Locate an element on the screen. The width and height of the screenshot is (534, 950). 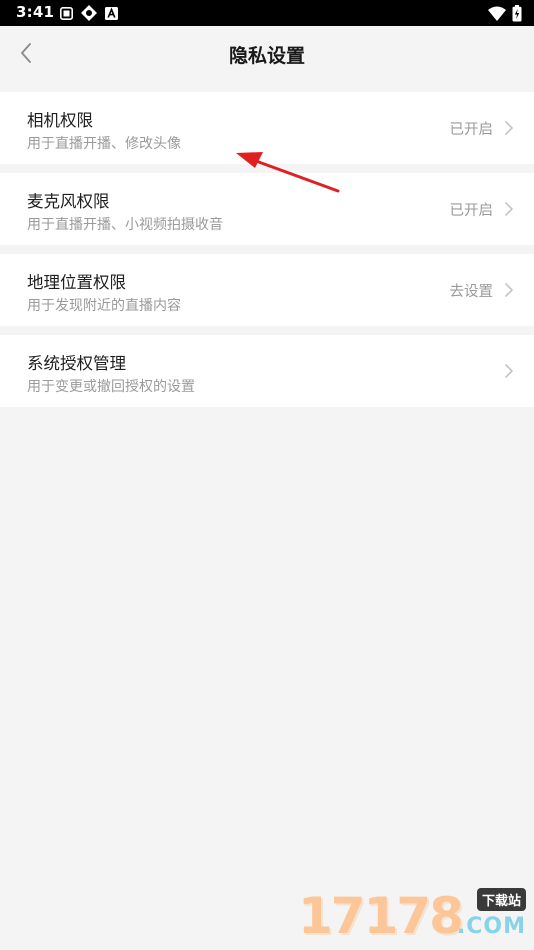
watermark-badge: 下载站 is located at coordinates (501, 899).